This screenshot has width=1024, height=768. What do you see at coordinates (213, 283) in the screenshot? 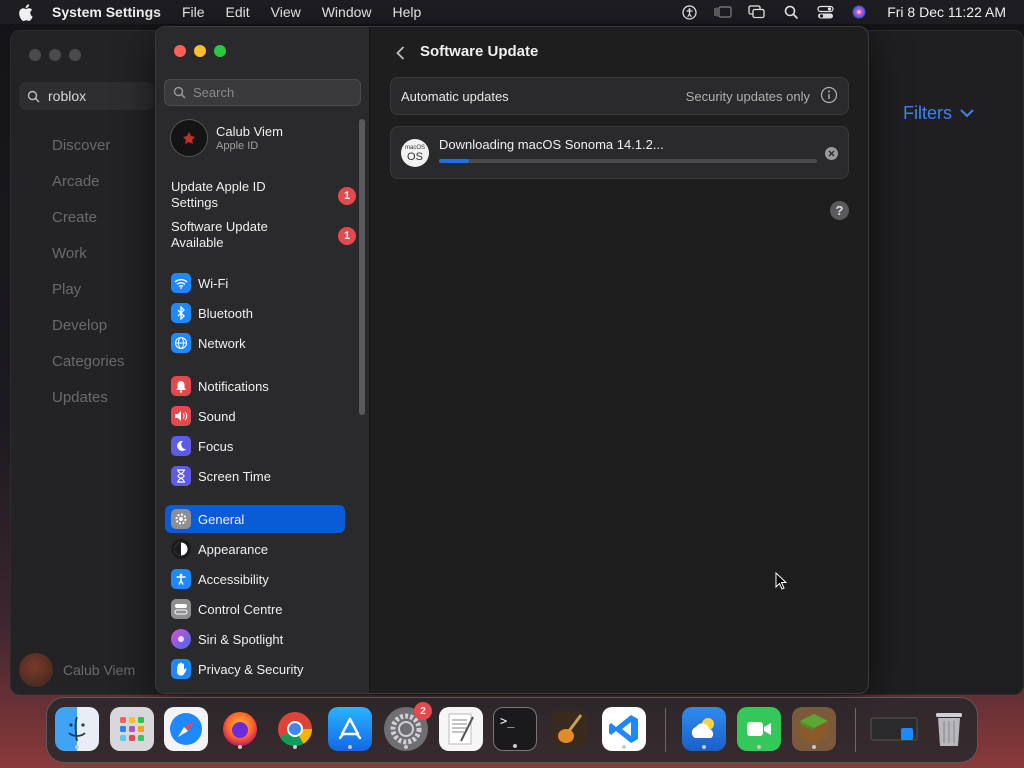
I see `sidebar-item-label: Wi-Fi` at bounding box center [213, 283].